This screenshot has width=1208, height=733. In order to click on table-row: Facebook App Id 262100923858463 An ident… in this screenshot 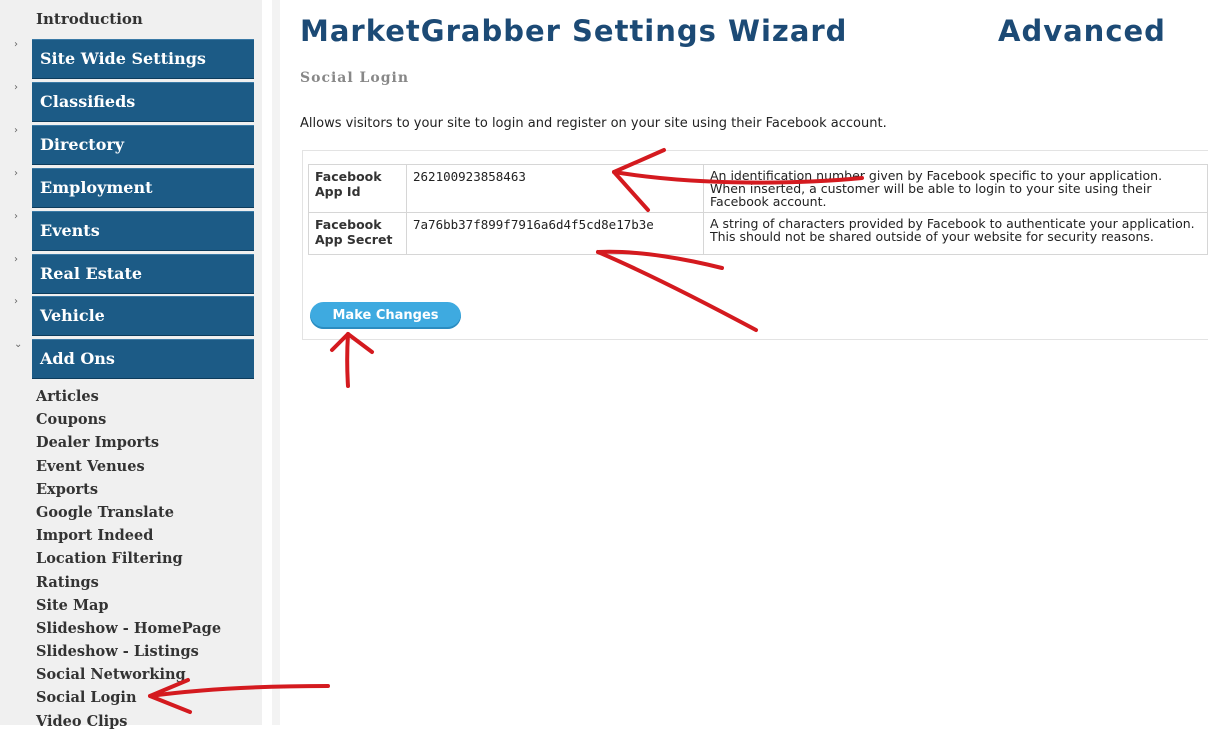, I will do `click(758, 188)`.